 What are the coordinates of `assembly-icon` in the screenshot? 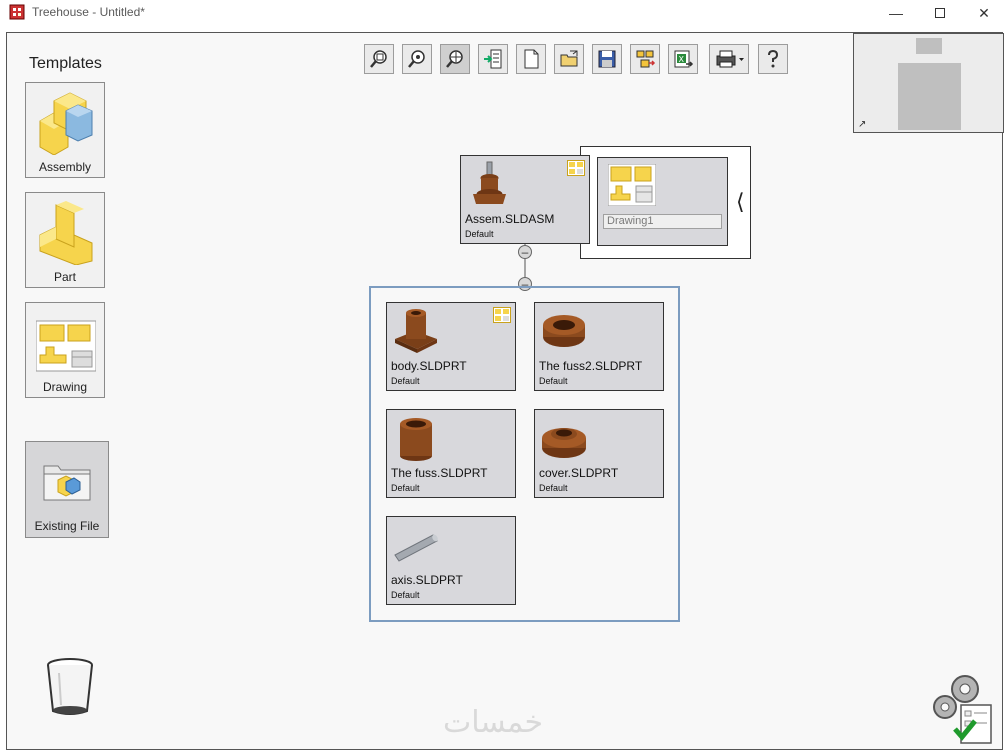 It's located at (66, 123).